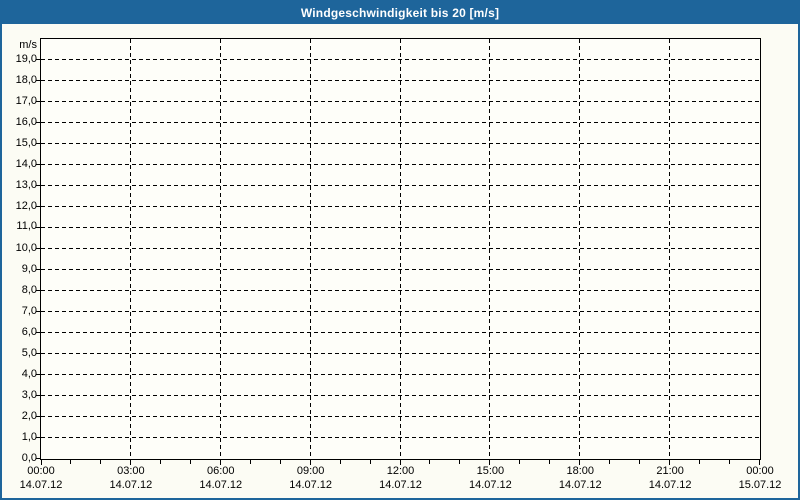 This screenshot has width=800, height=500. I want to click on y-axis-tick-label: 17,0, so click(26, 101).